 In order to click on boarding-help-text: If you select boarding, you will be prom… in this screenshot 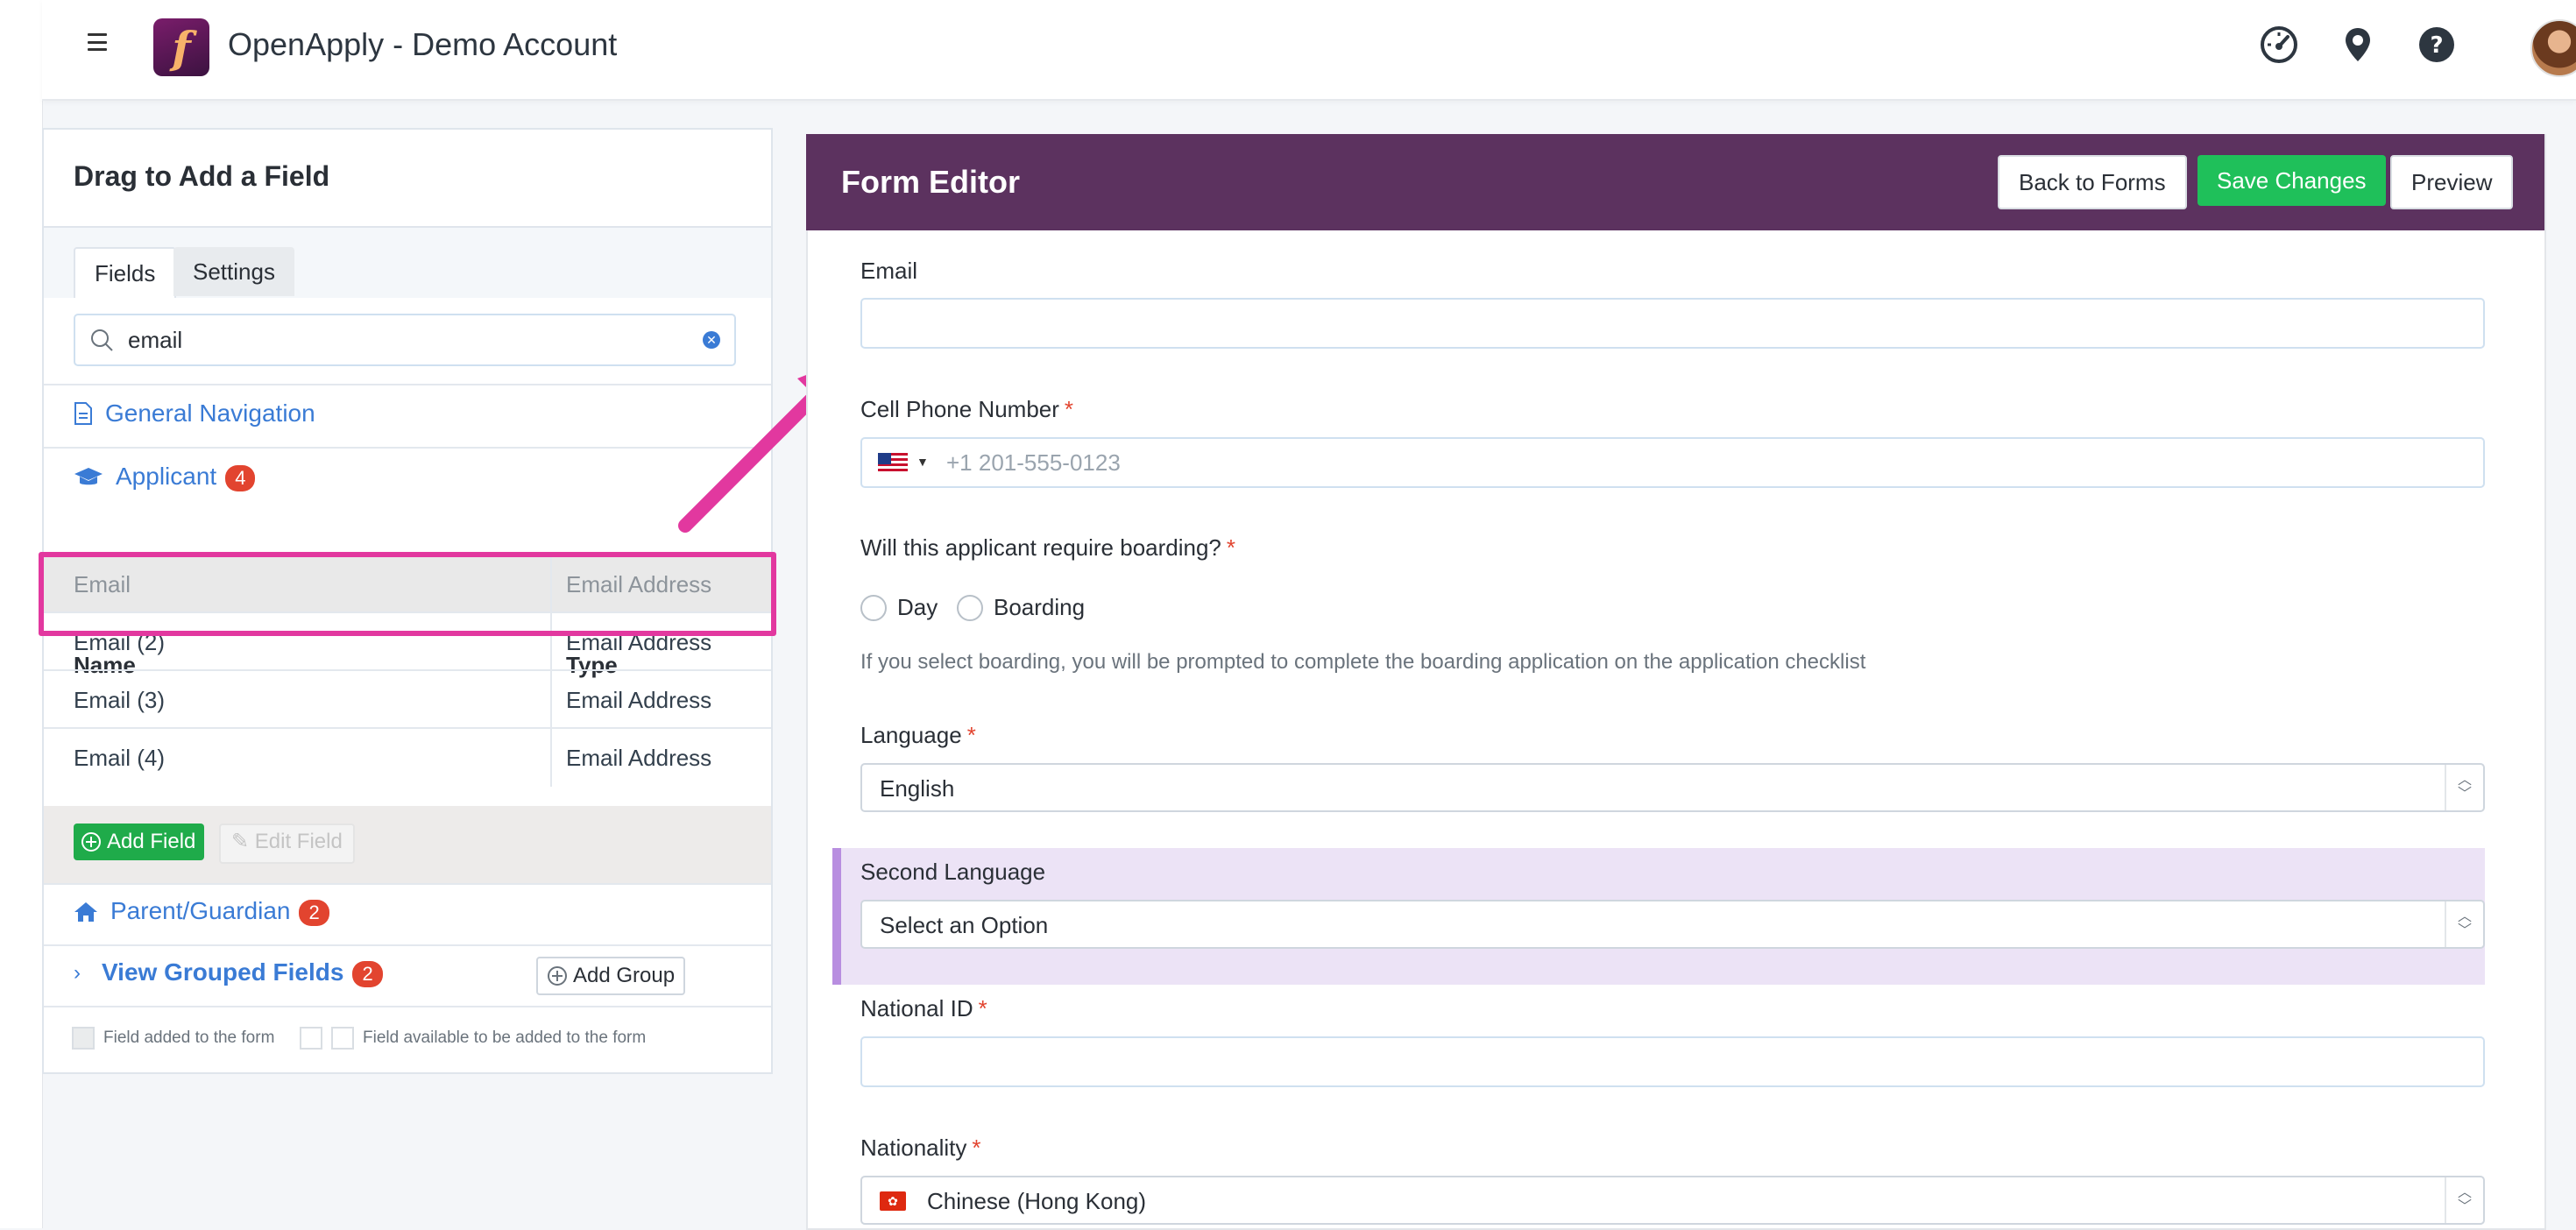, I will do `click(1363, 662)`.